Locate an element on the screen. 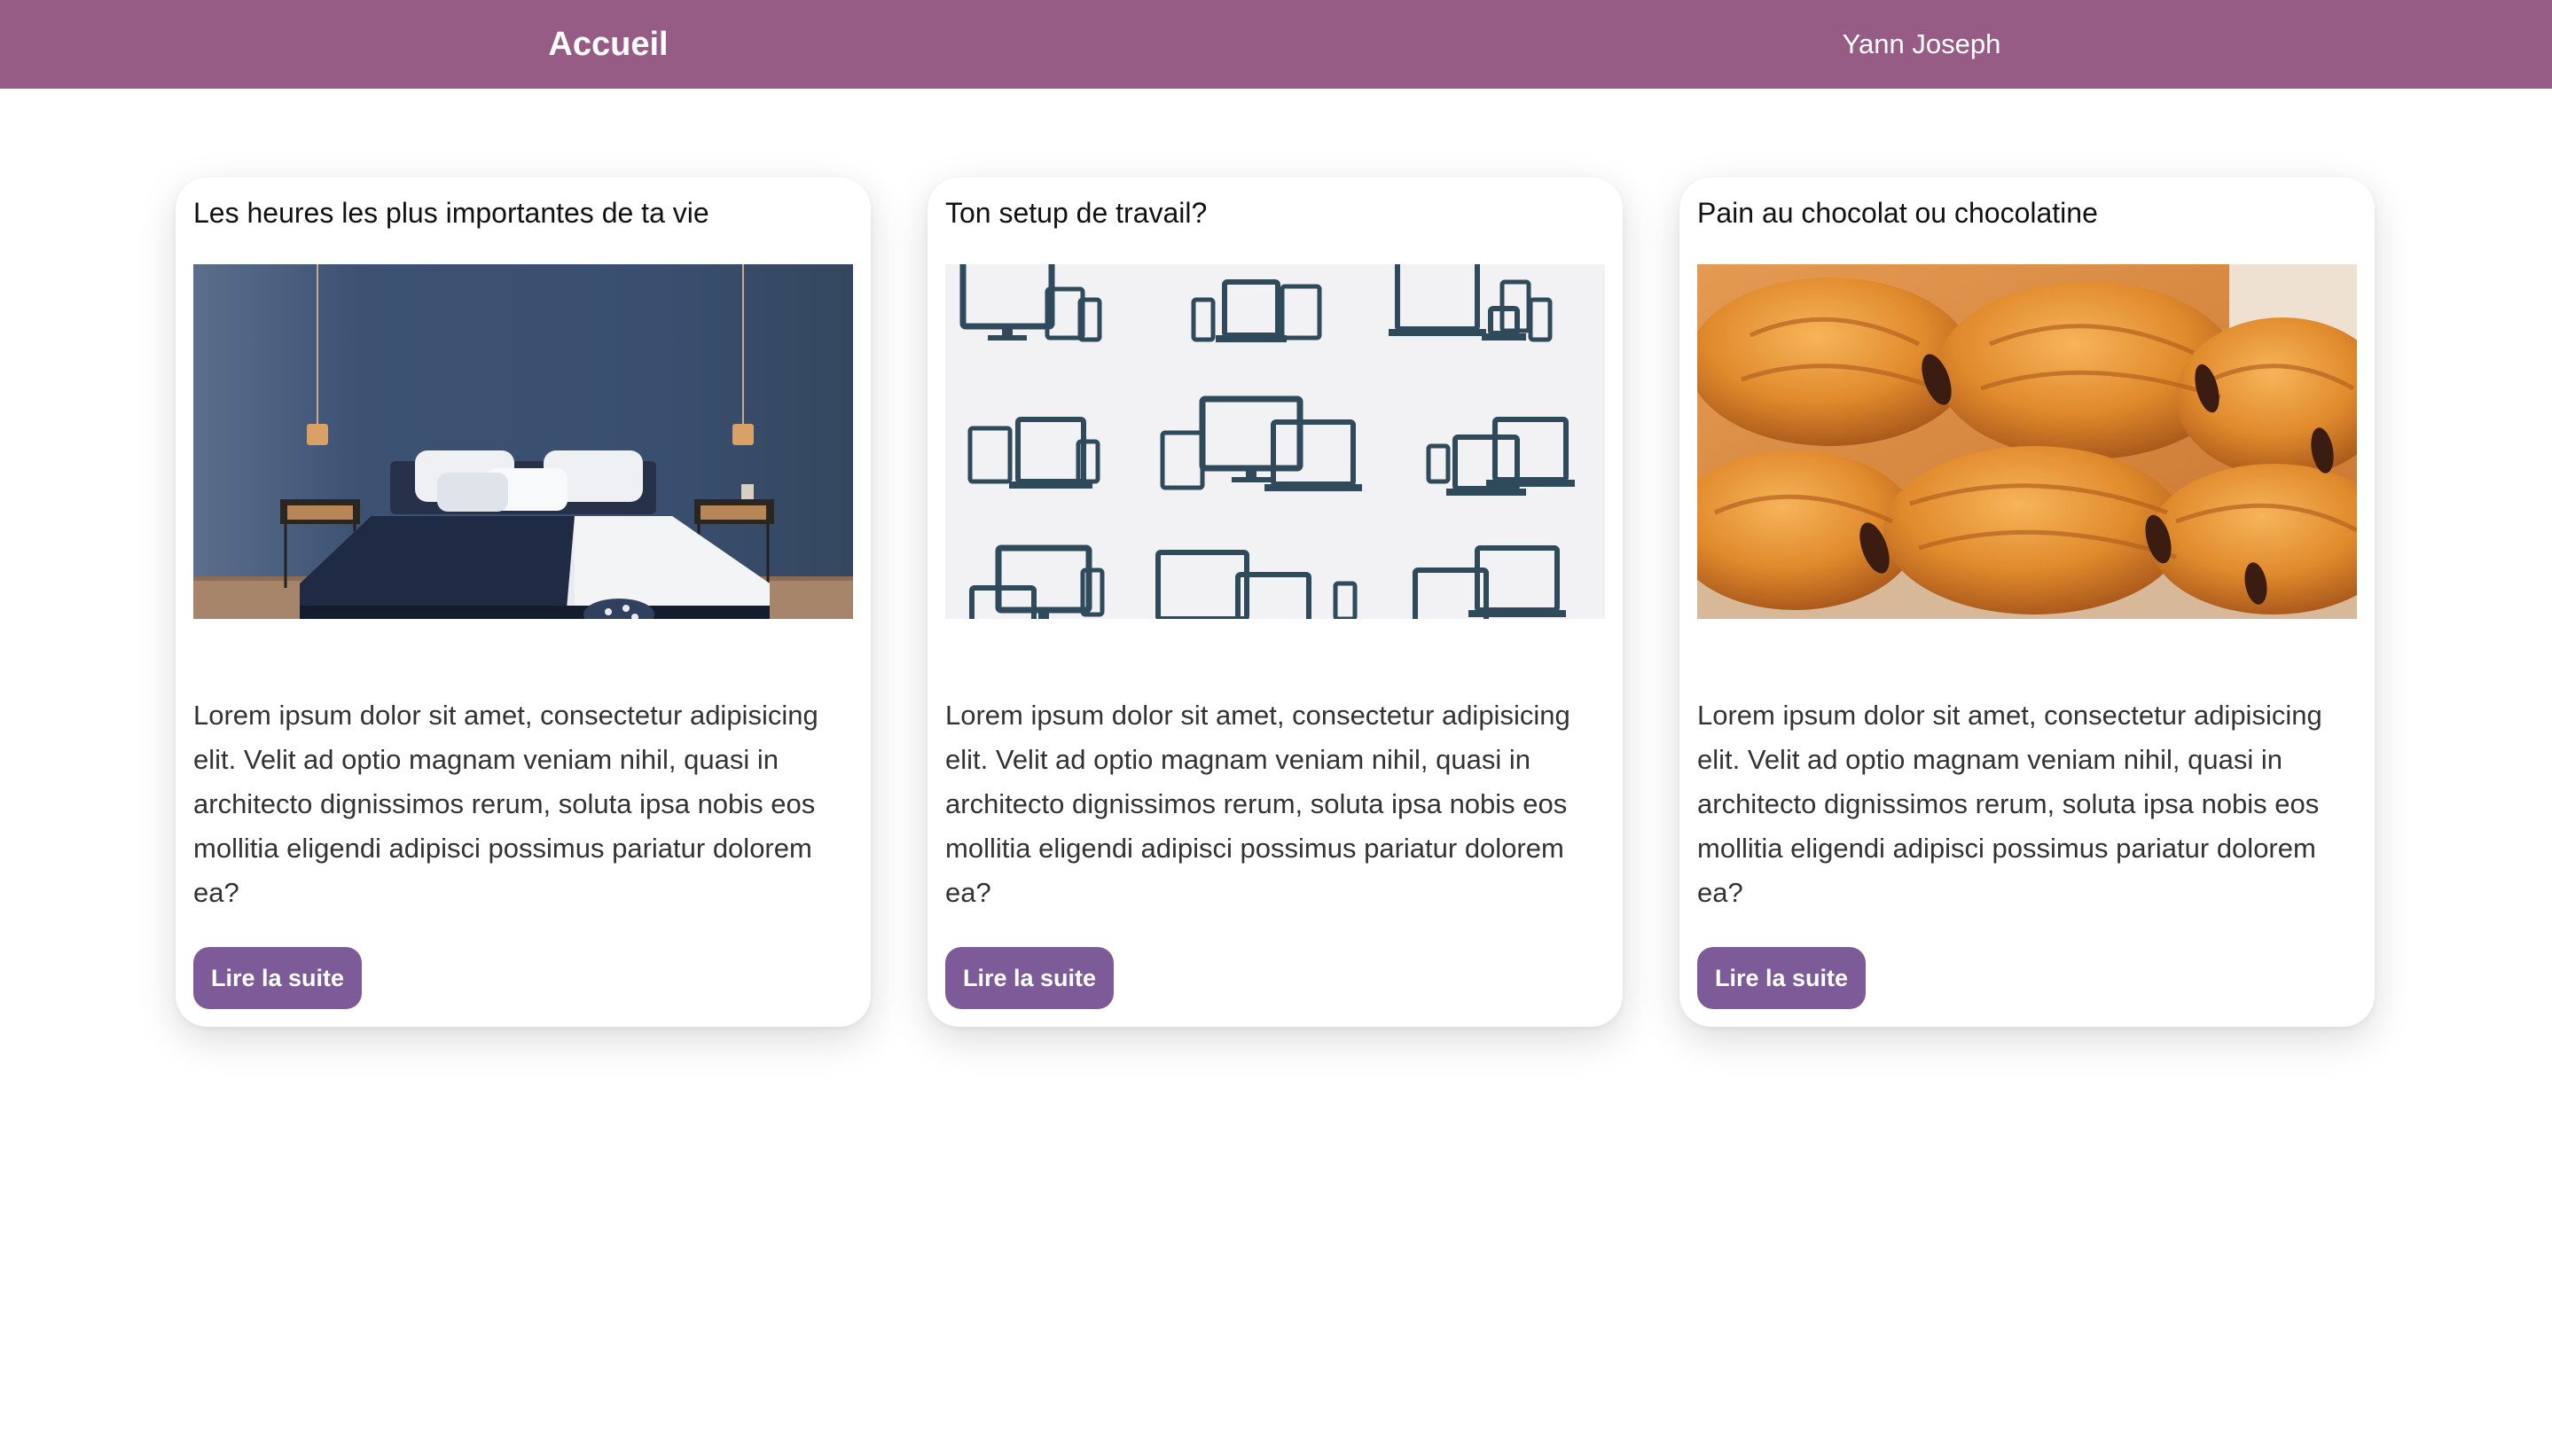 This screenshot has height=1456, width=2552. user-name-link: Yann Joseph is located at coordinates (1921, 44).